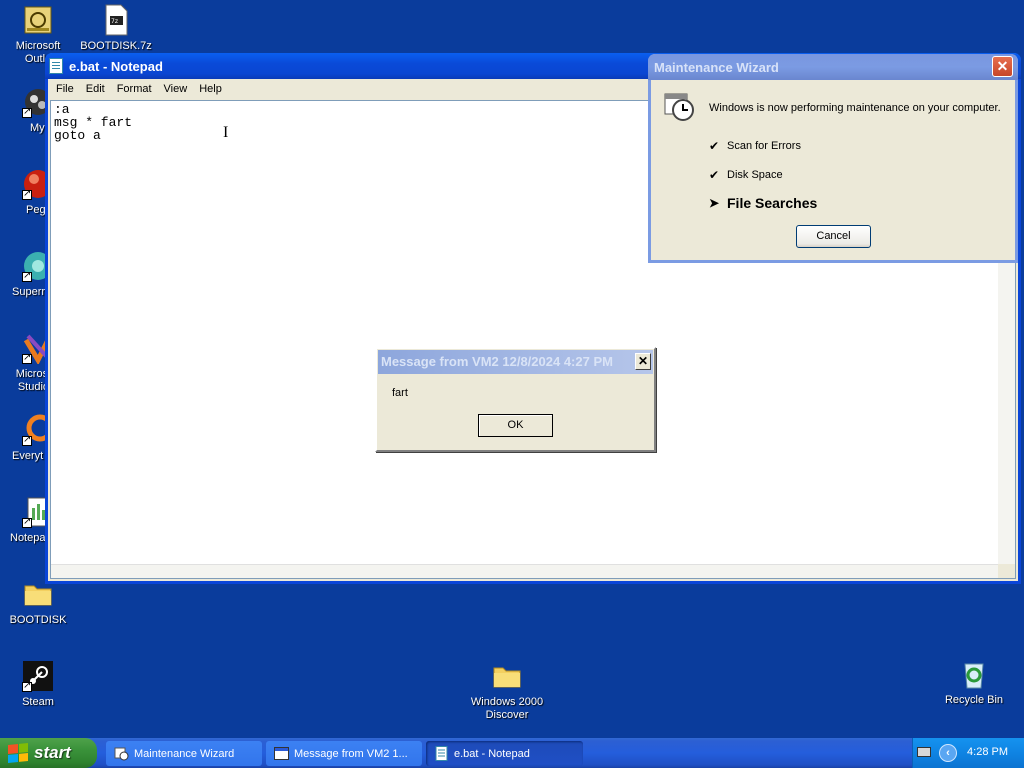  I want to click on message-close-button: ✕, so click(643, 361).